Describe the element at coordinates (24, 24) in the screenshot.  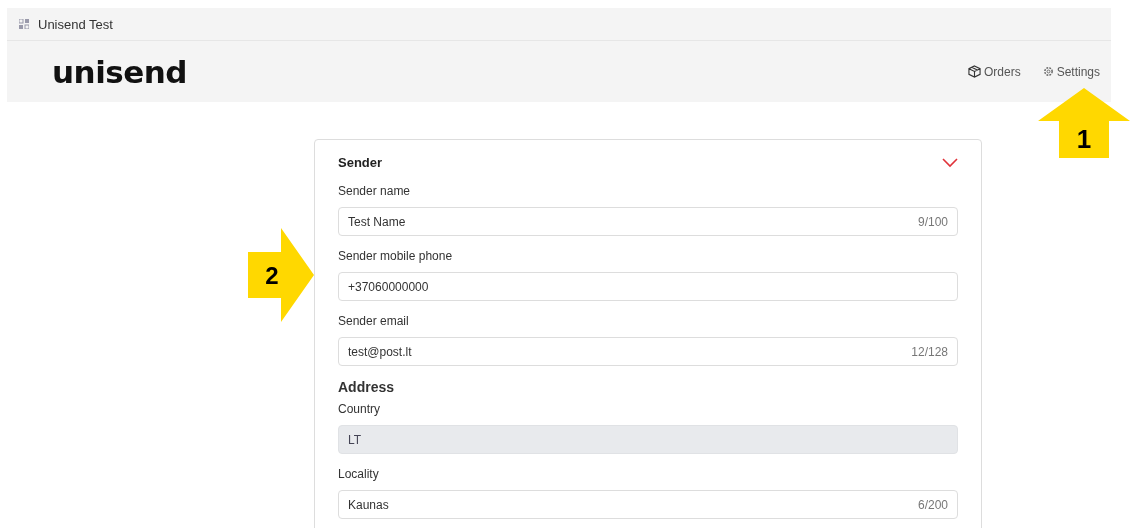
I see `app-icon` at that location.